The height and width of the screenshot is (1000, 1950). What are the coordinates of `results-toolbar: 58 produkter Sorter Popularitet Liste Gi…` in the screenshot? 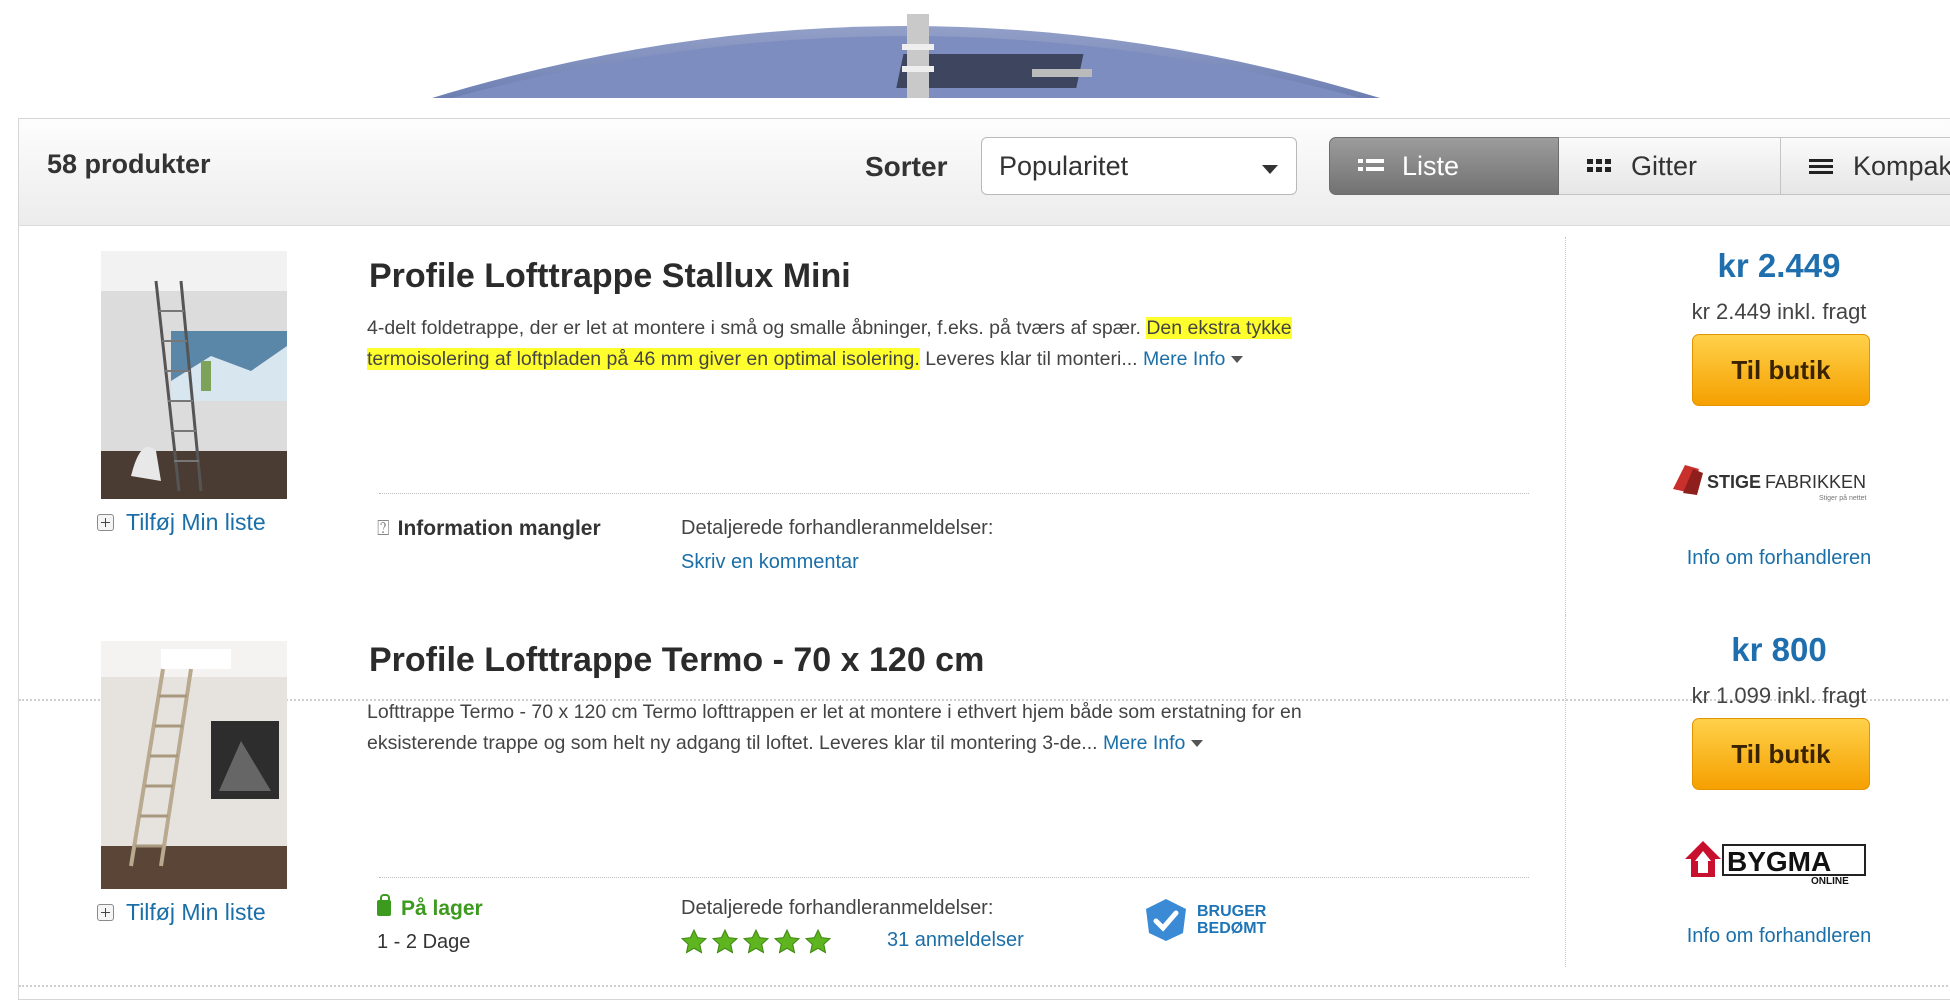 It's located at (984, 172).